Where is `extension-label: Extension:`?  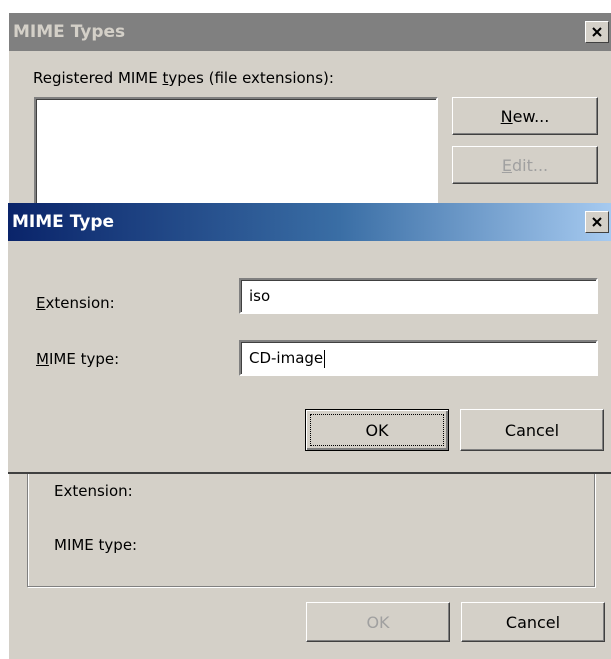 extension-label: Extension: is located at coordinates (75, 303).